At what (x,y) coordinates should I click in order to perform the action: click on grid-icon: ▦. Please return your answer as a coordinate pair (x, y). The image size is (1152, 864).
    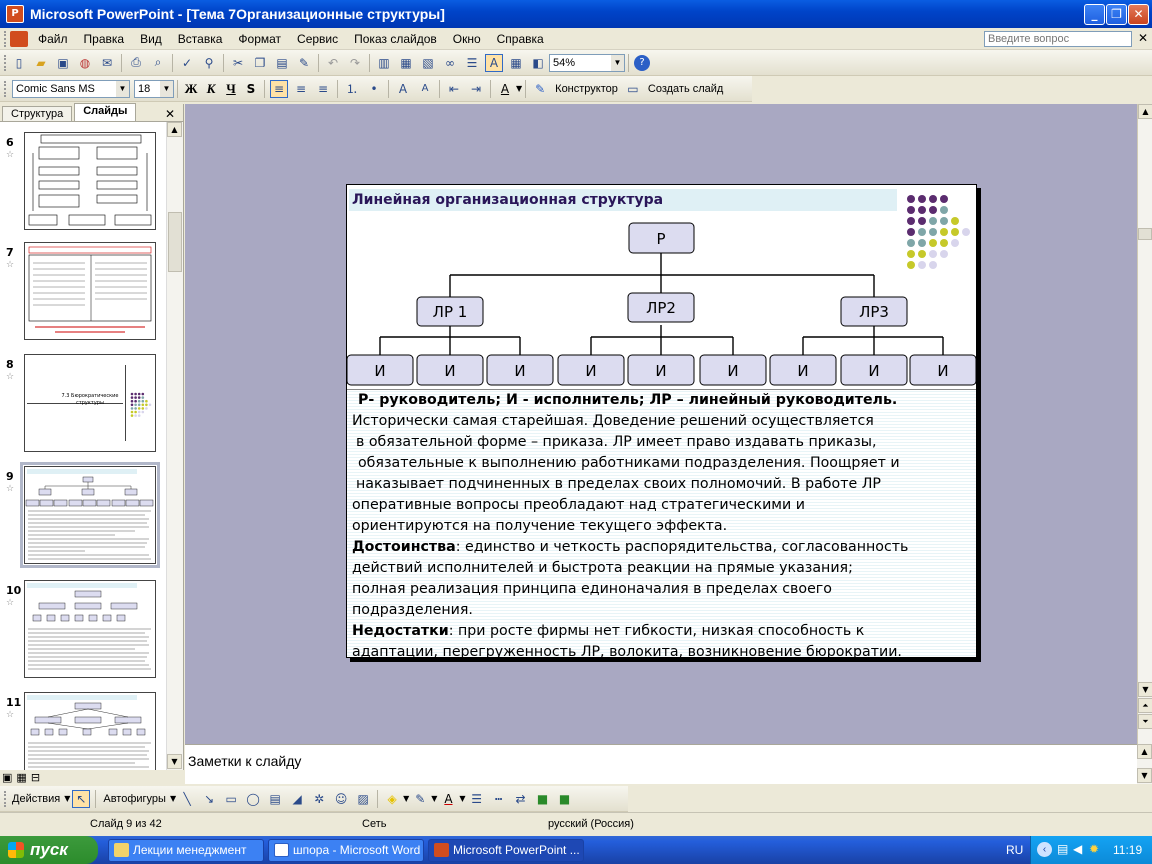
    Looking at the image, I should click on (516, 63).